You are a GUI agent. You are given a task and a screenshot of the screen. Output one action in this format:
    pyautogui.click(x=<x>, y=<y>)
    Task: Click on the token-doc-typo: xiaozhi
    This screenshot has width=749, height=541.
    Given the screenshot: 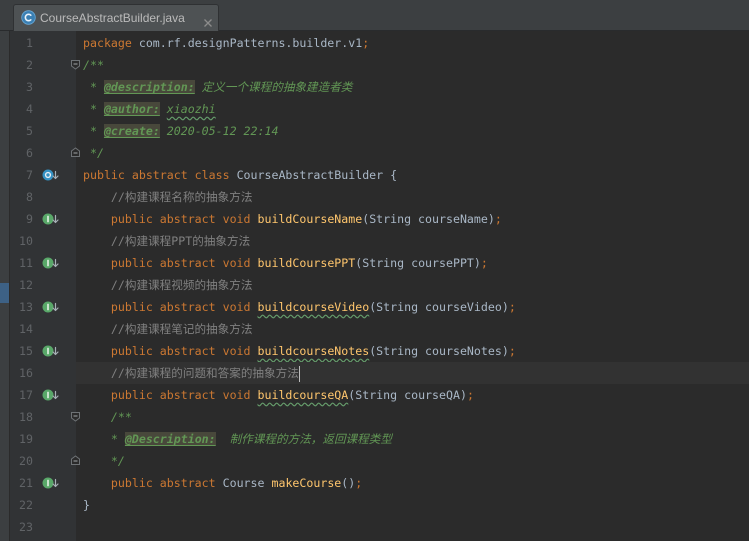 What is the action you would take?
    pyautogui.click(x=191, y=109)
    